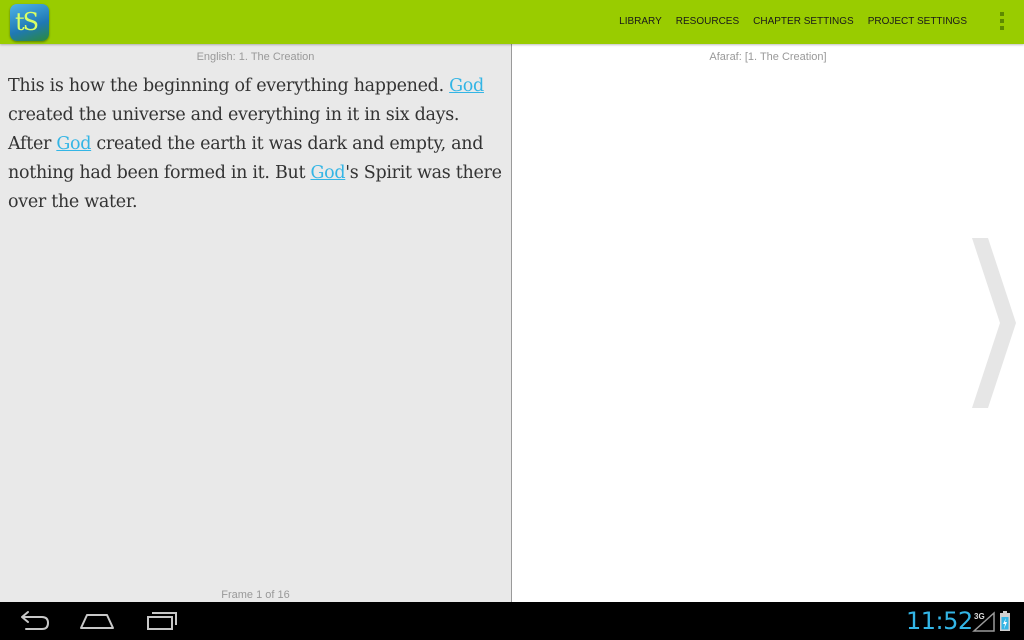 This screenshot has width=1024, height=640. Describe the element at coordinates (939, 621) in the screenshot. I see `clock: 11:52` at that location.